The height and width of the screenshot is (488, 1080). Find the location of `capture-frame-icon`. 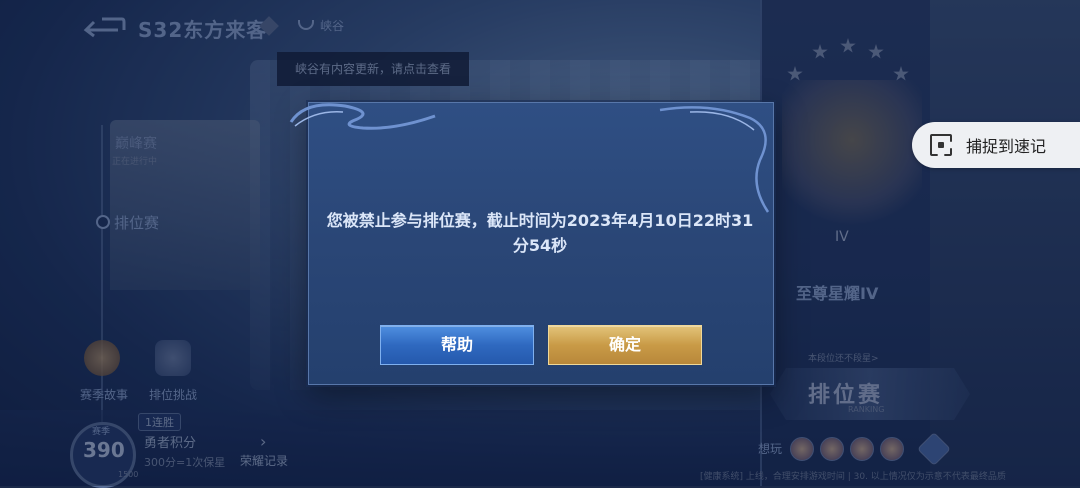

capture-frame-icon is located at coordinates (941, 145).